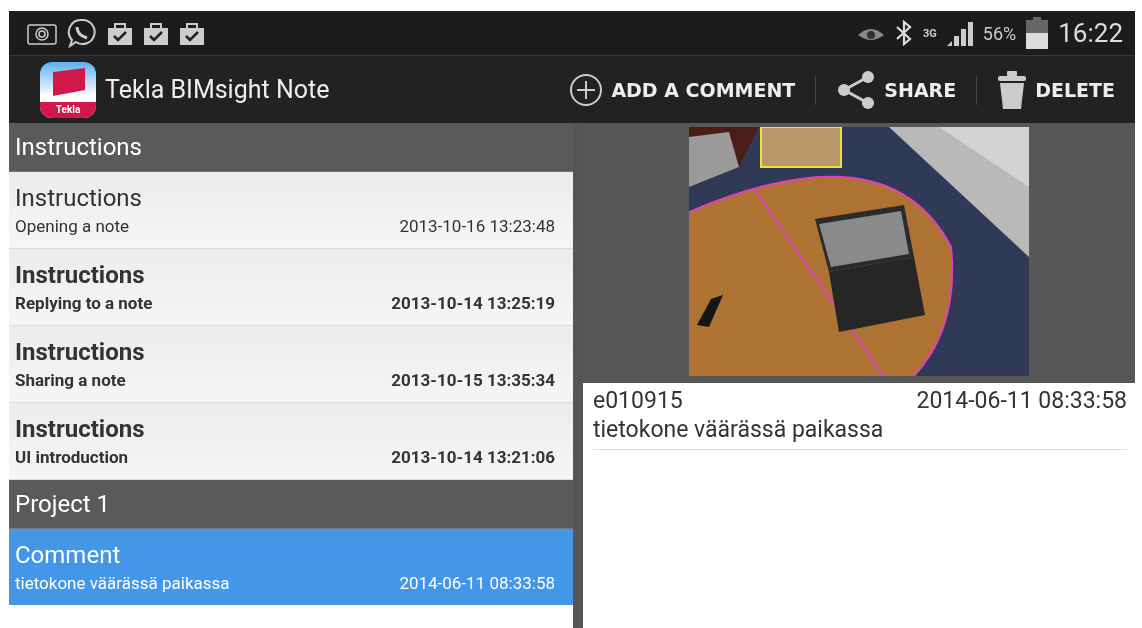 This screenshot has height=628, width=1142. What do you see at coordinates (473, 380) in the screenshot?
I see `note-date: 2013-10-15 13:35:34` at bounding box center [473, 380].